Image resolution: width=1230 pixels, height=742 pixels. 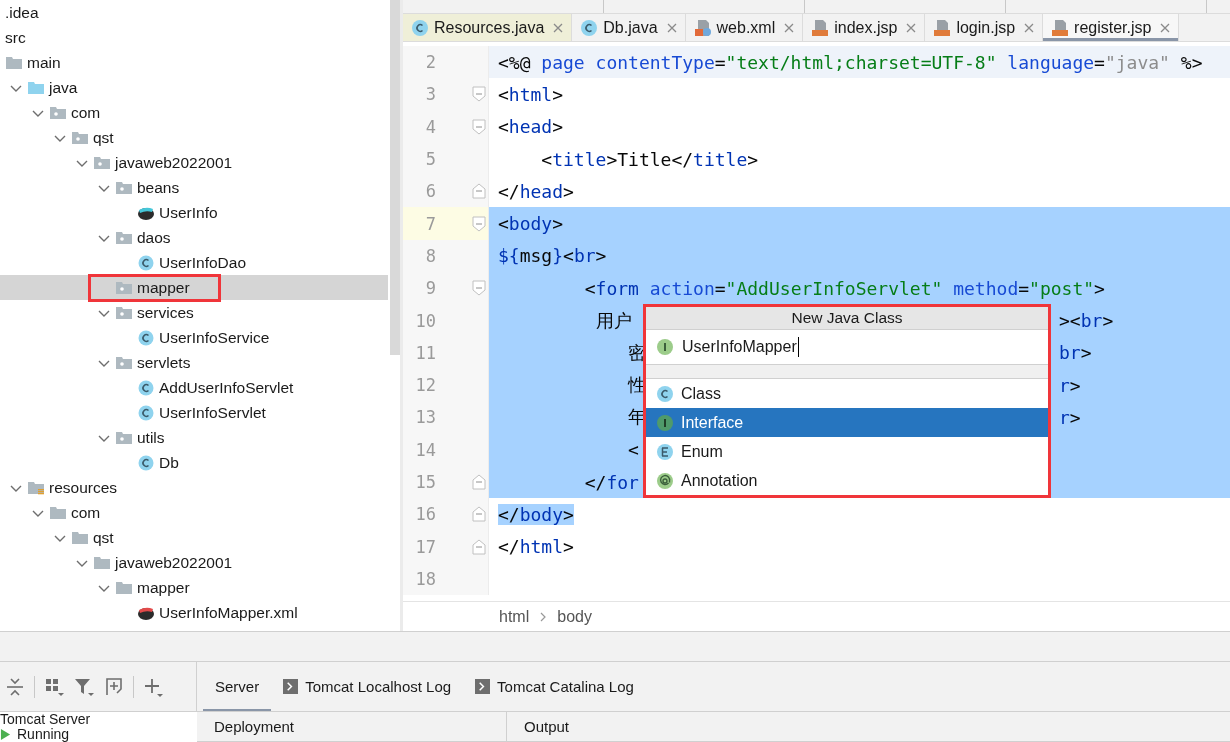 I want to click on tree-item: main, so click(x=194, y=62).